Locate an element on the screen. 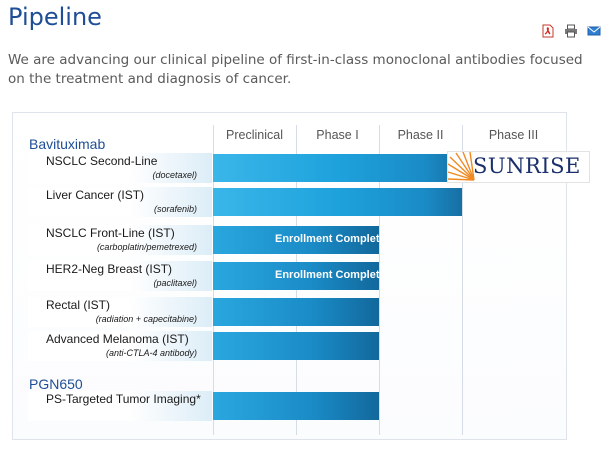  program-regimen: (anti-CTLA-4 antibody) is located at coordinates (151, 353).